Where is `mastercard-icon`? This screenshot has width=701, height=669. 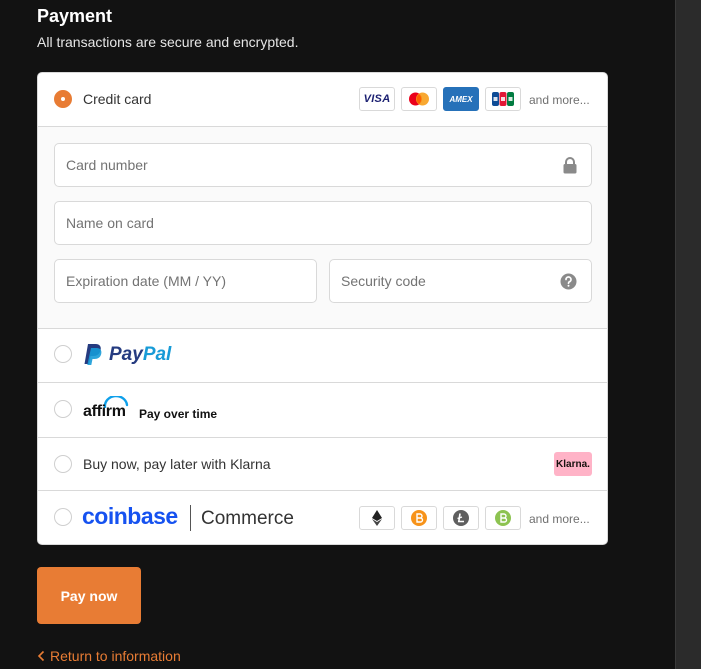
mastercard-icon is located at coordinates (419, 99).